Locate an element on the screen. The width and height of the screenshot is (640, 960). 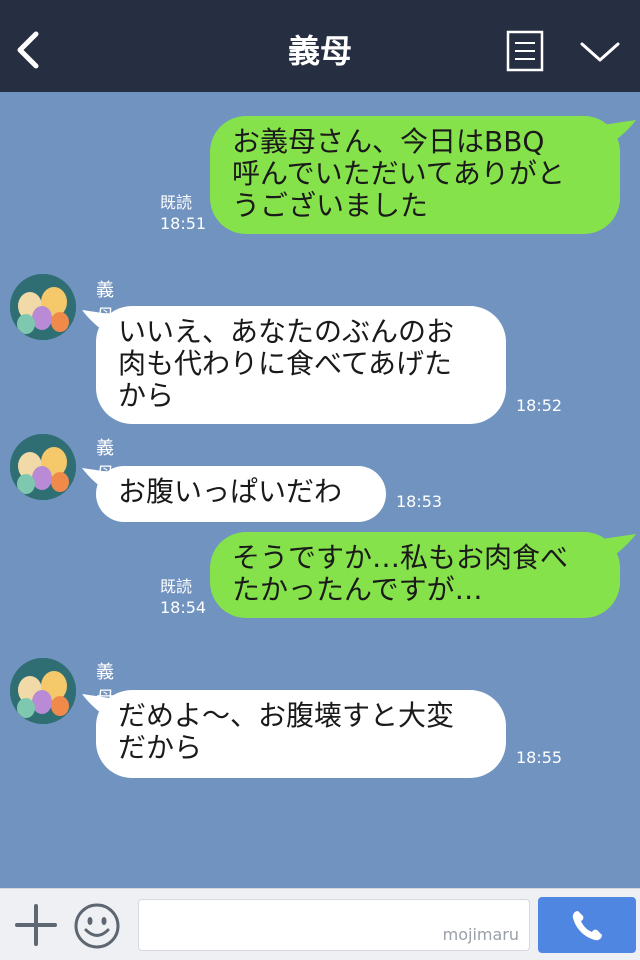
message-time: 18:54 is located at coordinates (183, 607).